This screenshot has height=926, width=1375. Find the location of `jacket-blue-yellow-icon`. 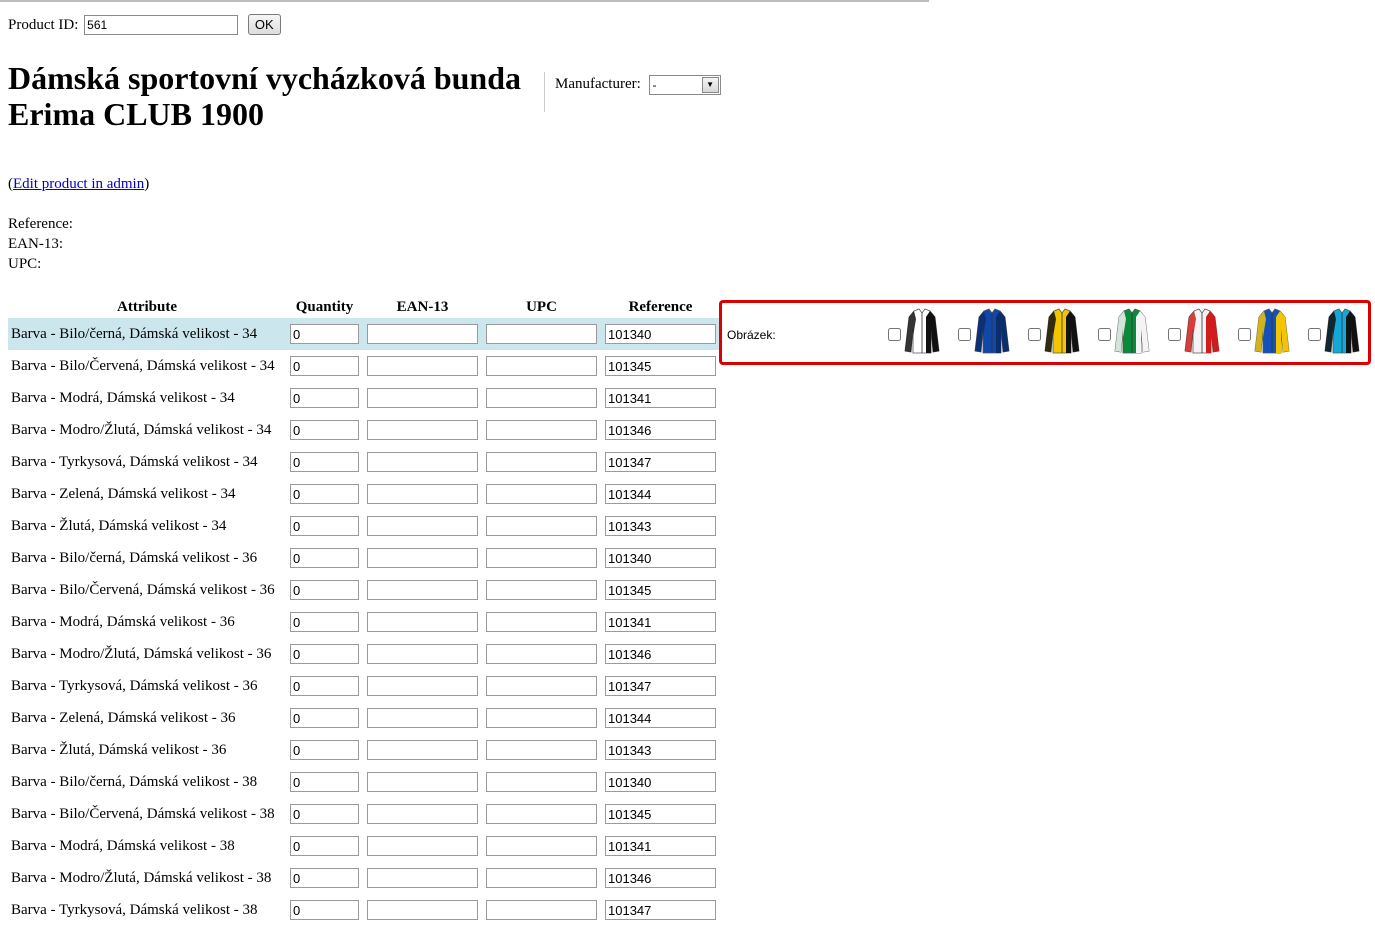

jacket-blue-yellow-icon is located at coordinates (1272, 331).